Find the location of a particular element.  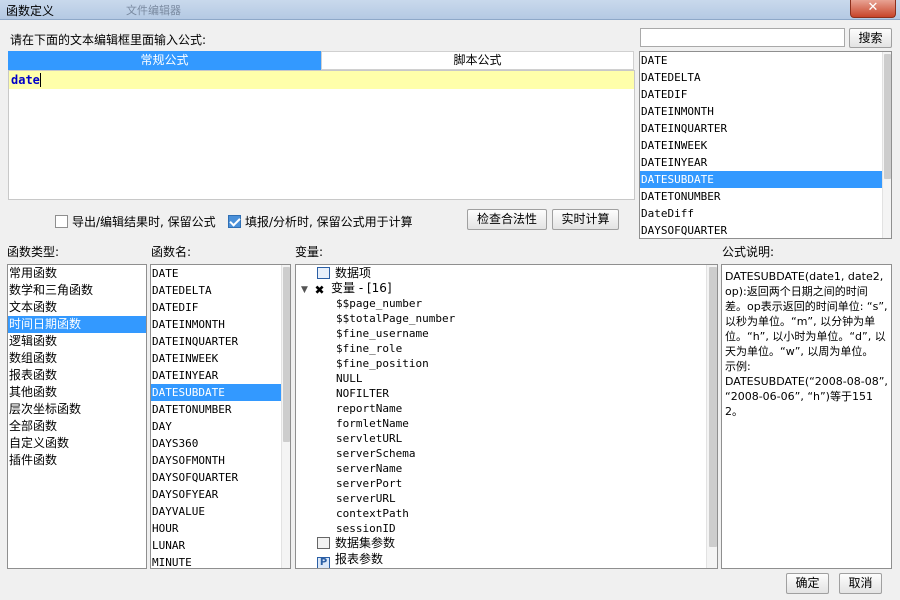

variable-item: formletName is located at coordinates (501, 423).